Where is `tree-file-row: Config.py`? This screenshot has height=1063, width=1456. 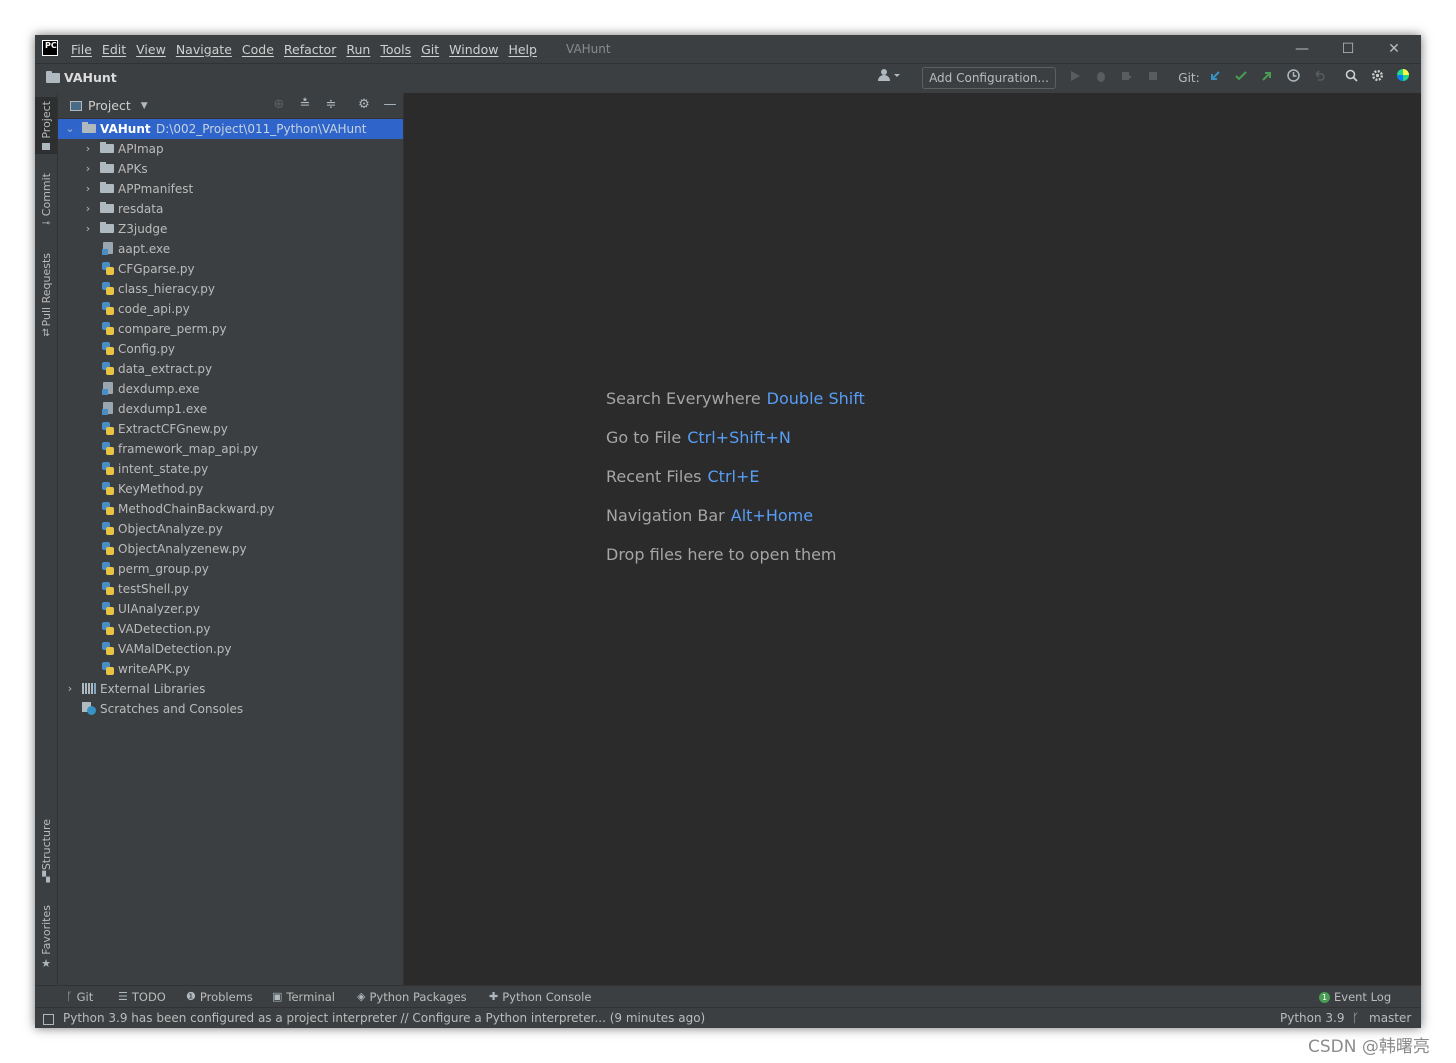
tree-file-row: Config.py is located at coordinates (230, 349).